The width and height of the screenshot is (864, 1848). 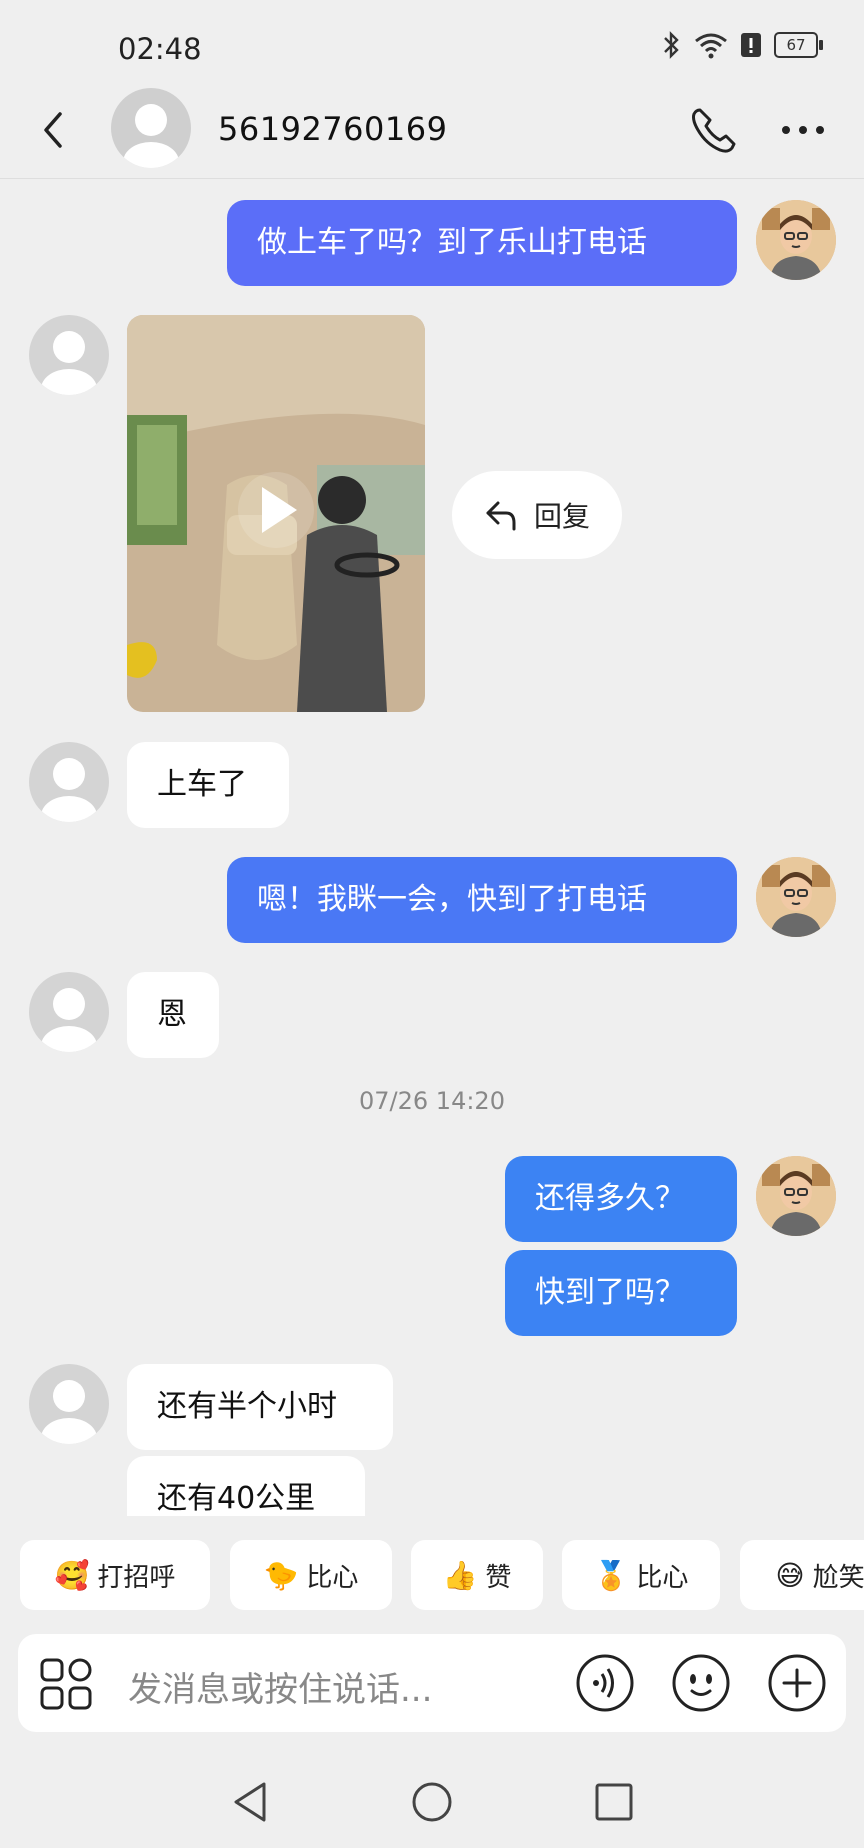 I want to click on reply-button: 回复, so click(x=537, y=515).